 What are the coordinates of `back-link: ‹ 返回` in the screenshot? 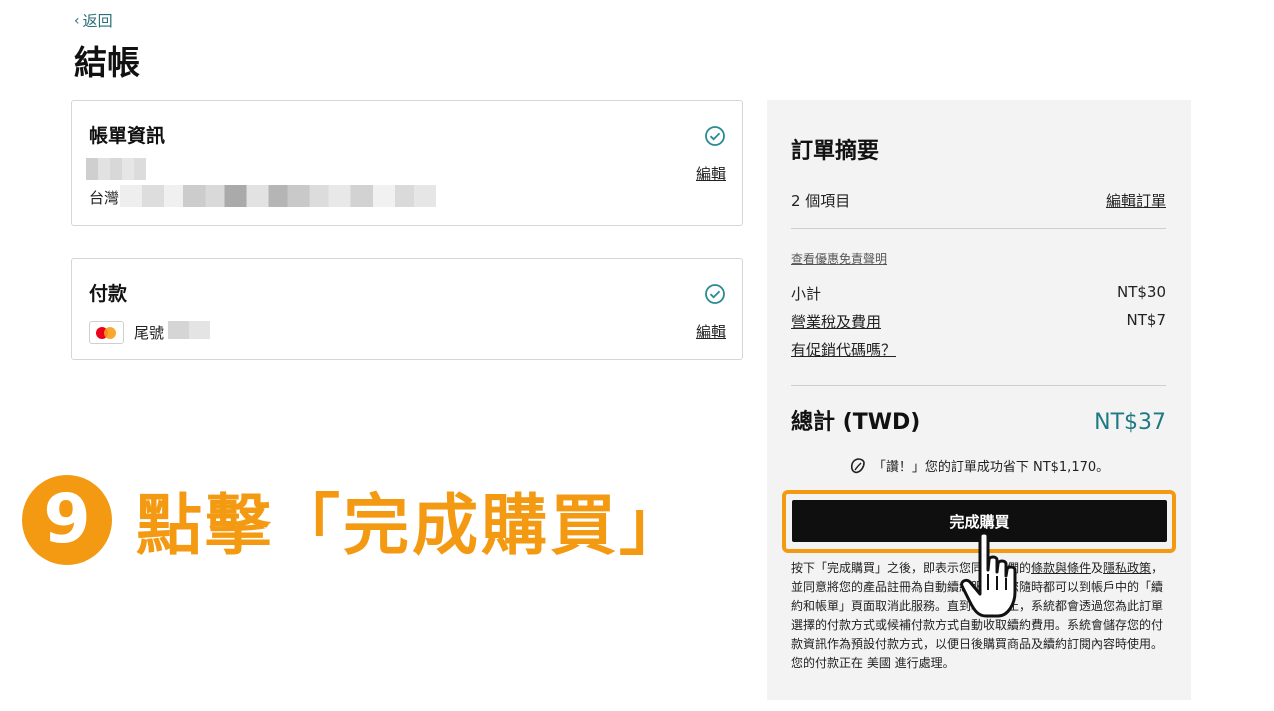 It's located at (93, 20).